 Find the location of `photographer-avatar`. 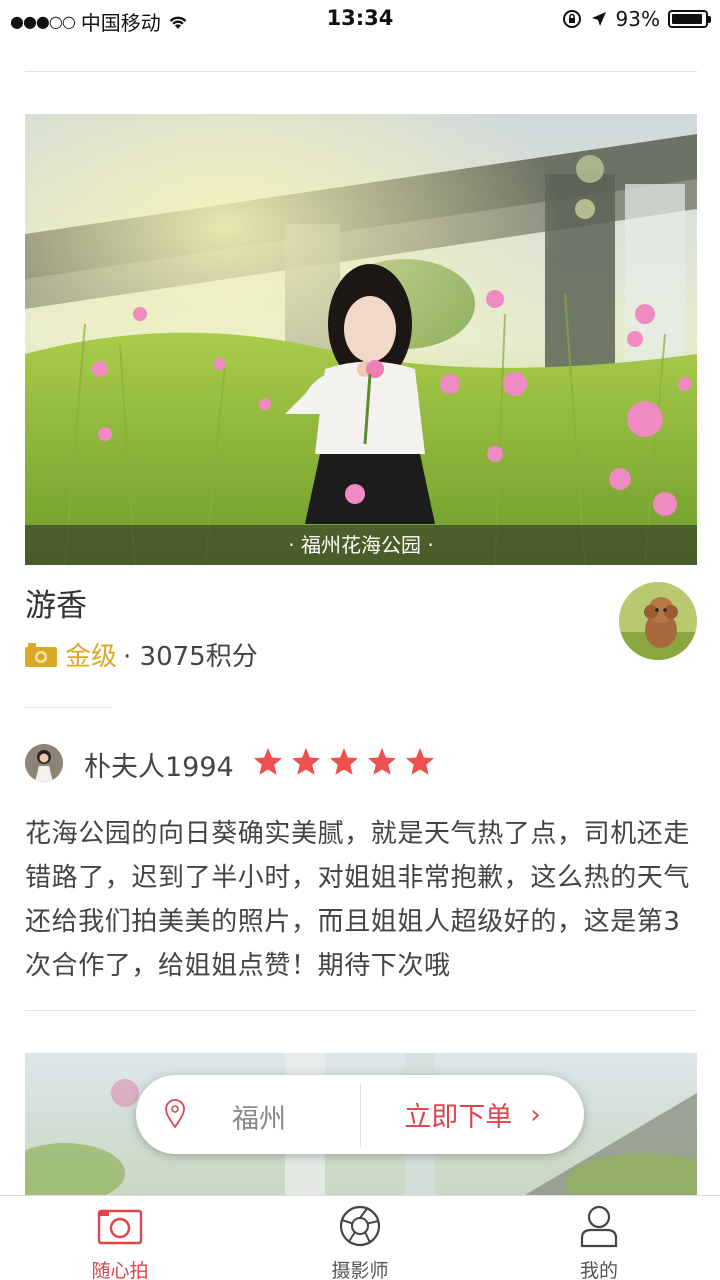

photographer-avatar is located at coordinates (658, 621).